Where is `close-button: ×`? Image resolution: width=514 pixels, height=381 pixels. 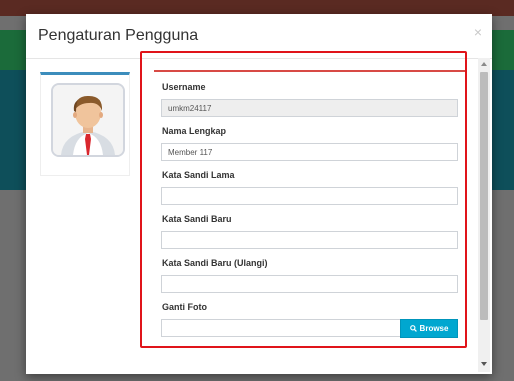 close-button: × is located at coordinates (478, 32).